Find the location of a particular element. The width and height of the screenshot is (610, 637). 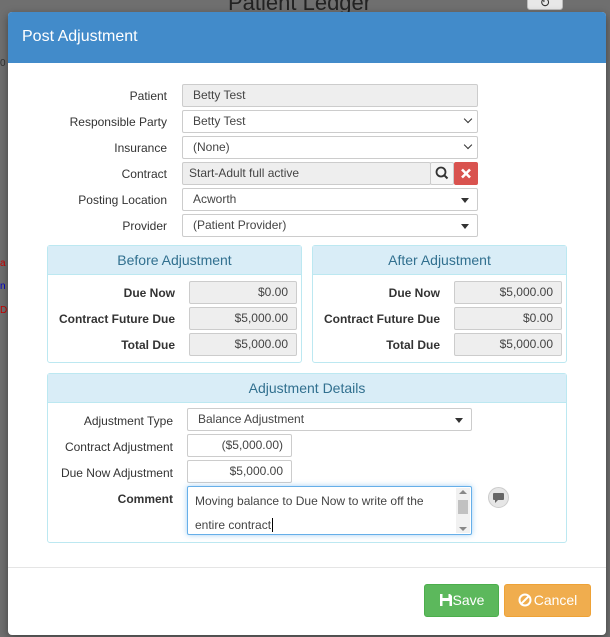

before-due-now-label: Due Now is located at coordinates (149, 293).